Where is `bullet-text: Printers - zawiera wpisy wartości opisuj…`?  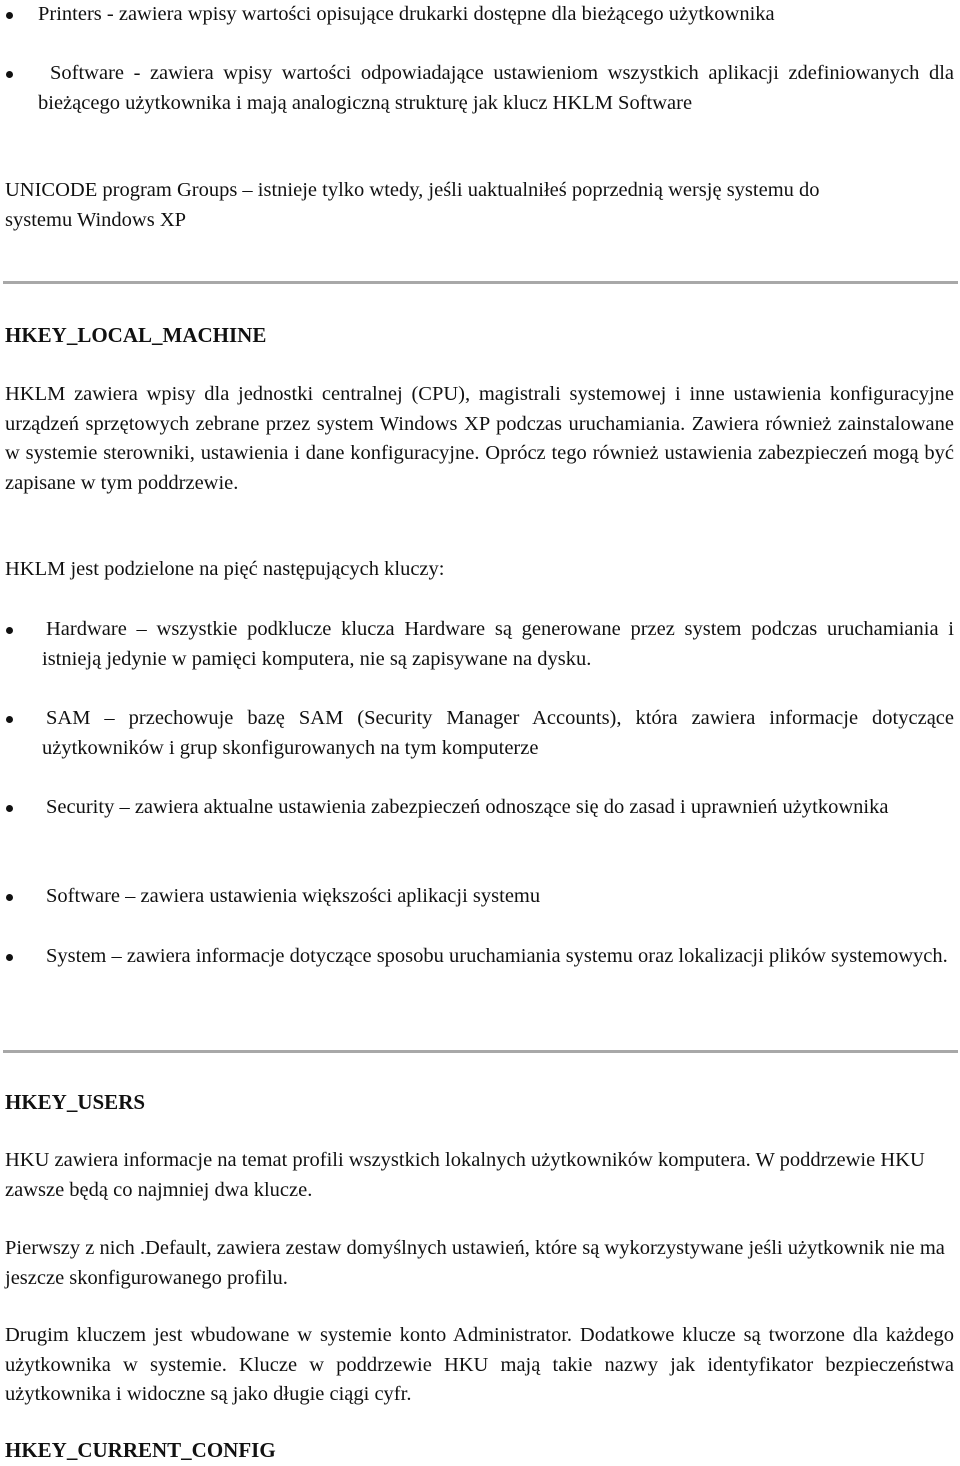 bullet-text: Printers - zawiera wpisy wartości opisuj… is located at coordinates (406, 14).